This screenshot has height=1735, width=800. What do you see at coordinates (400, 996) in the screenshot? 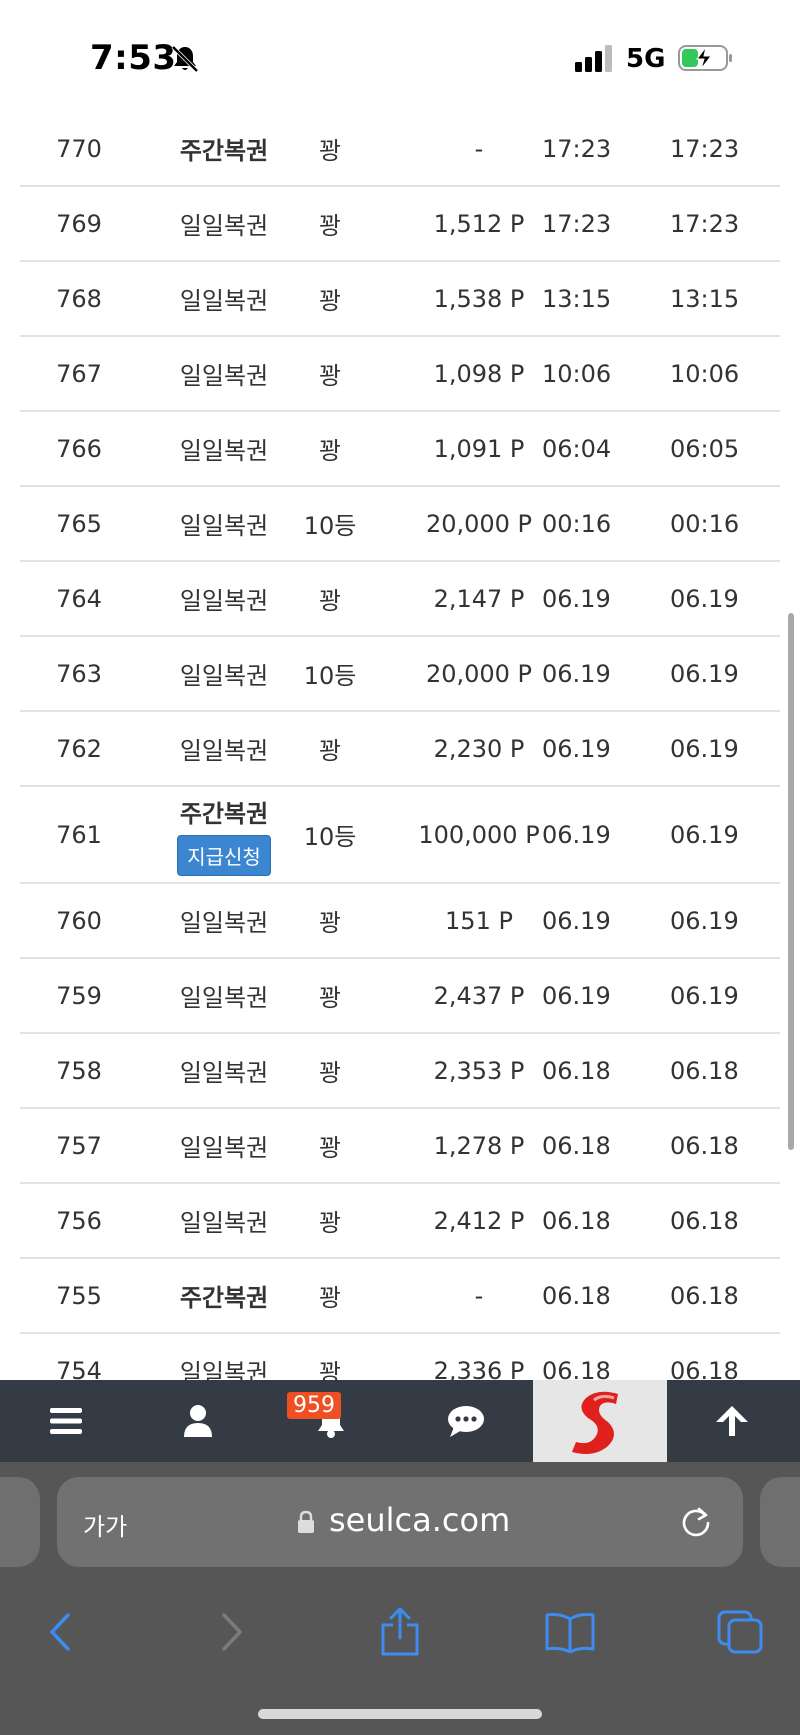
I see `table-row: 759 일일복권 꽝 2,437 P 06.19 06.19` at bounding box center [400, 996].